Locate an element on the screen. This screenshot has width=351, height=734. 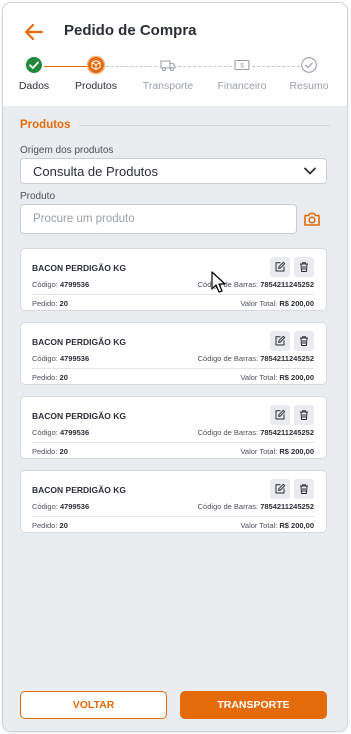
step-financeiro: $ Financeiro is located at coordinates (242, 74).